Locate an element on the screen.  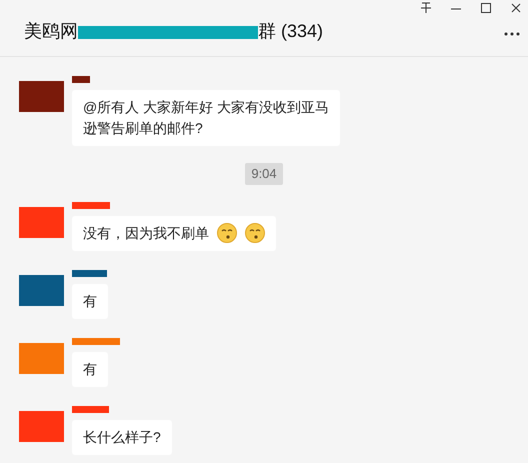
message-text: @所有人 大家新年好 大家有没收到亚马 is located at coordinates (206, 107).